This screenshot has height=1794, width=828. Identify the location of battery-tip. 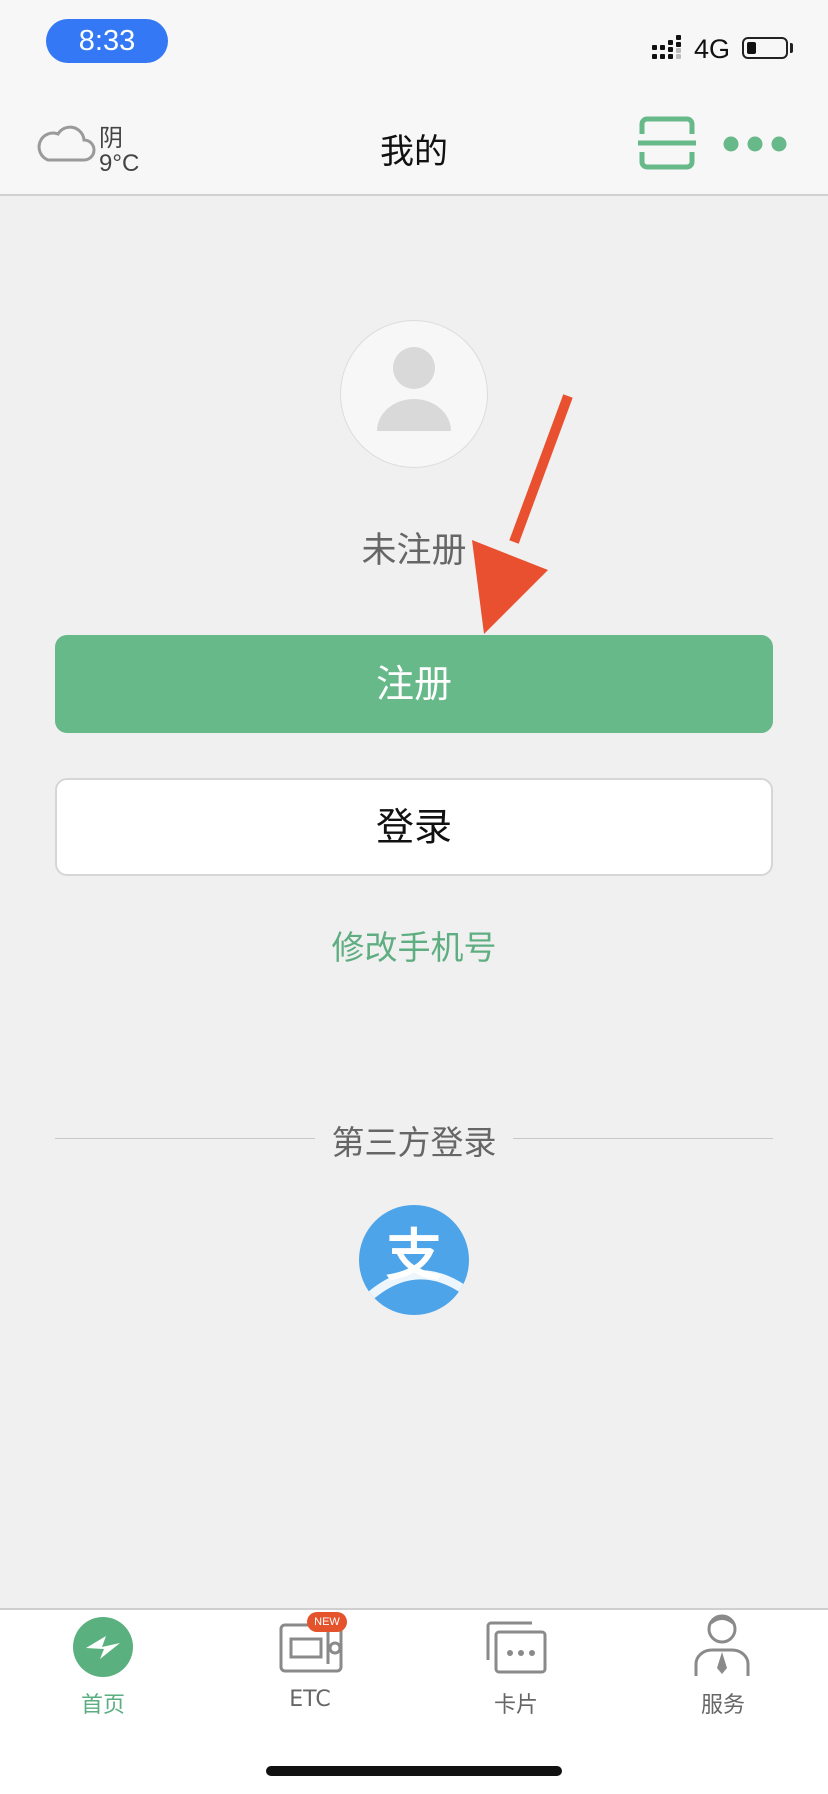
(791, 48).